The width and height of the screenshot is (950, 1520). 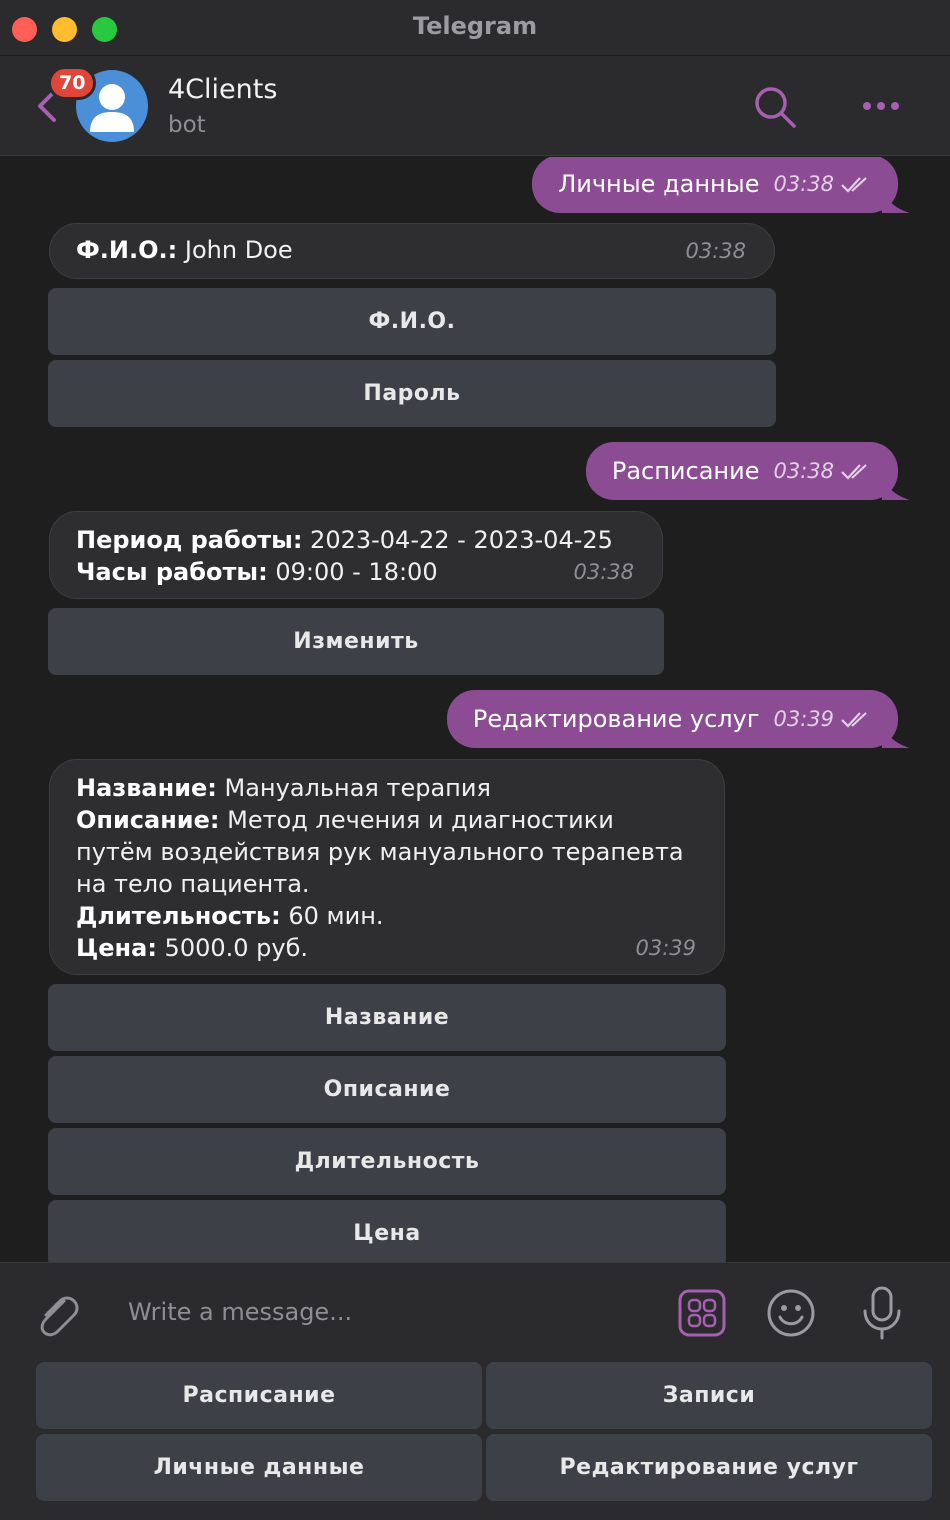 I want to click on bot-commands-icon, so click(x=702, y=1313).